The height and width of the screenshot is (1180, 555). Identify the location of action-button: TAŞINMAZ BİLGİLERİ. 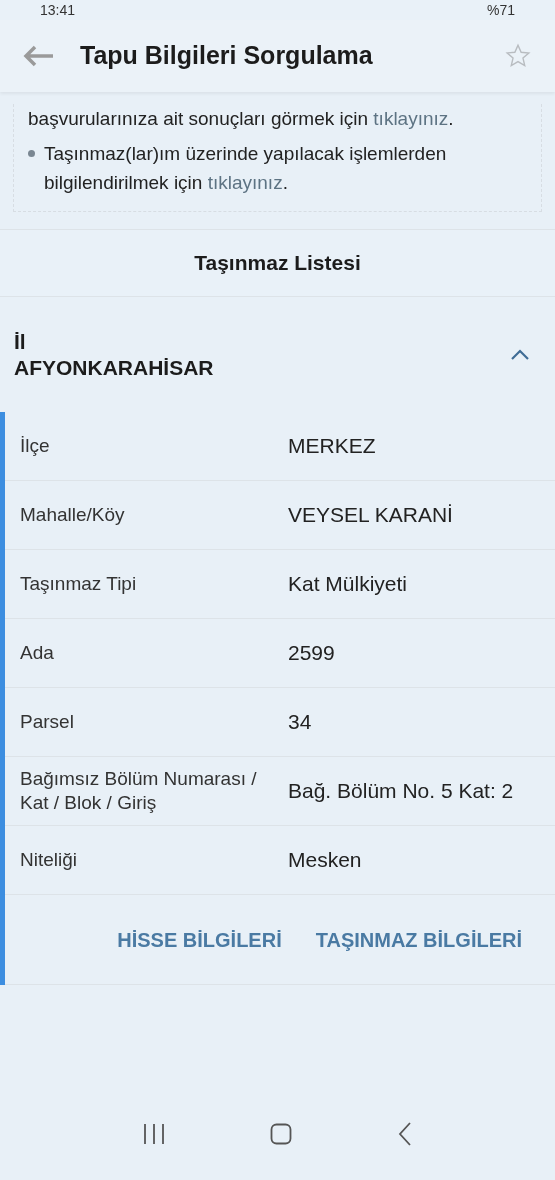
(418, 939).